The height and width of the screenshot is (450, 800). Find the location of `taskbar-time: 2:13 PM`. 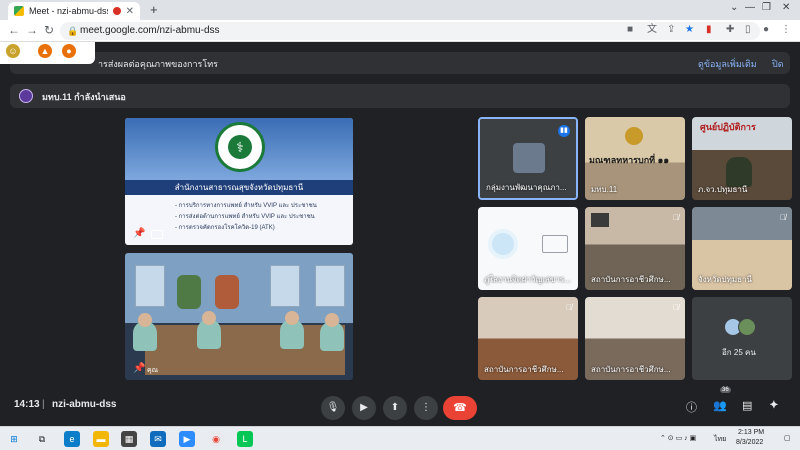

taskbar-time: 2:13 PM is located at coordinates (751, 432).